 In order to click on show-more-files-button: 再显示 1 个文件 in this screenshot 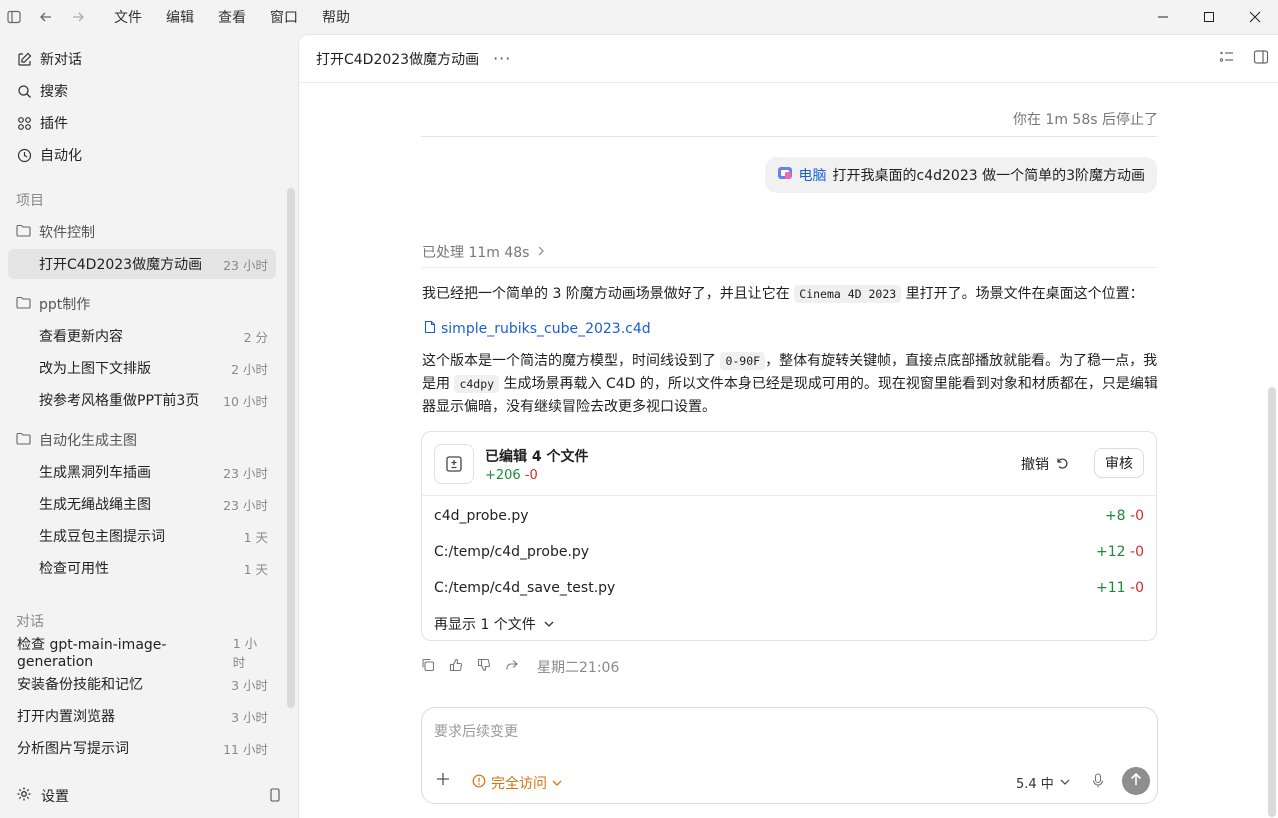, I will do `click(494, 624)`.